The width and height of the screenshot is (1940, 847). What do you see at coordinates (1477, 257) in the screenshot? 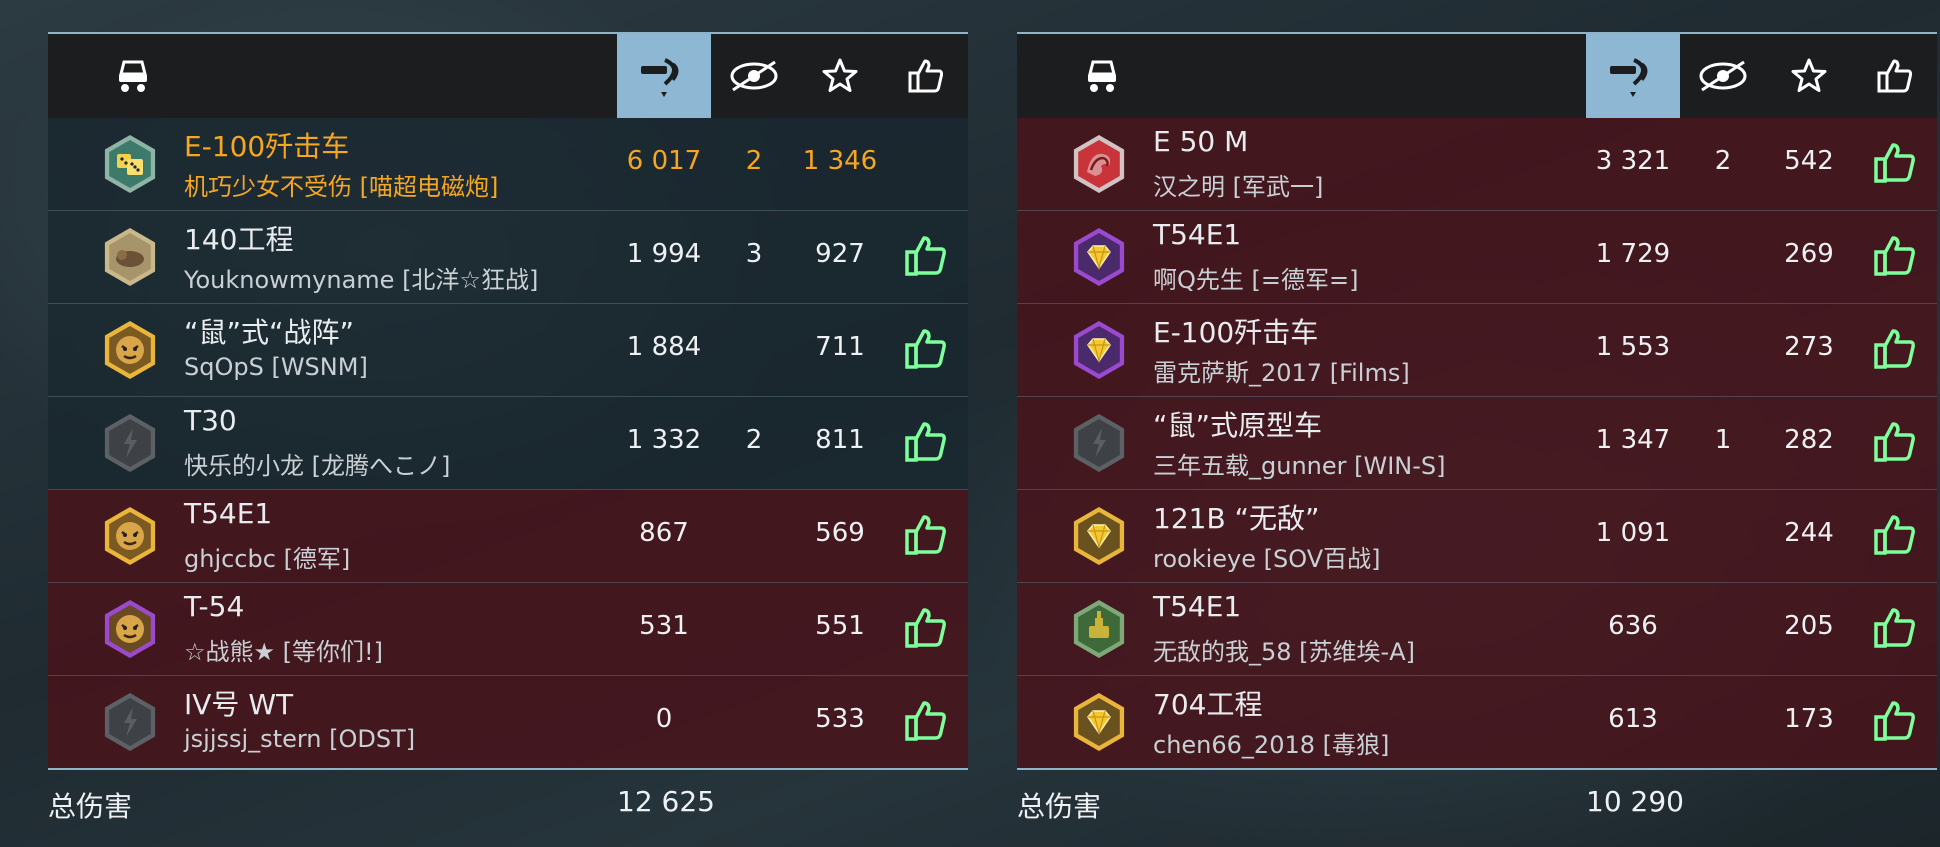
I see `player-row: T54E1 啊Q先生 [=德军=] 1 729 269` at bounding box center [1477, 257].